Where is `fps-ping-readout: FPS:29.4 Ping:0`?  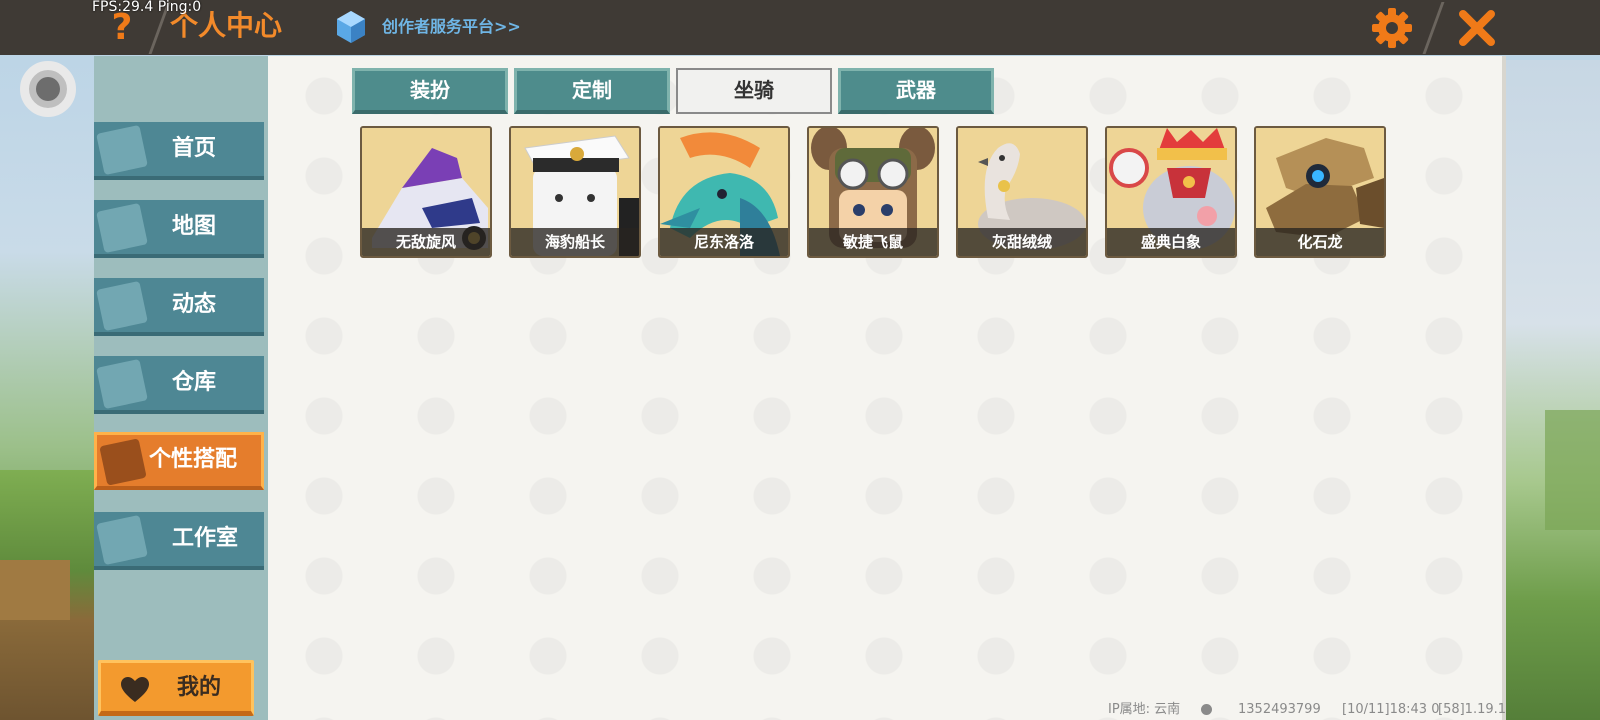
fps-ping-readout: FPS:29.4 Ping:0 is located at coordinates (146, 7).